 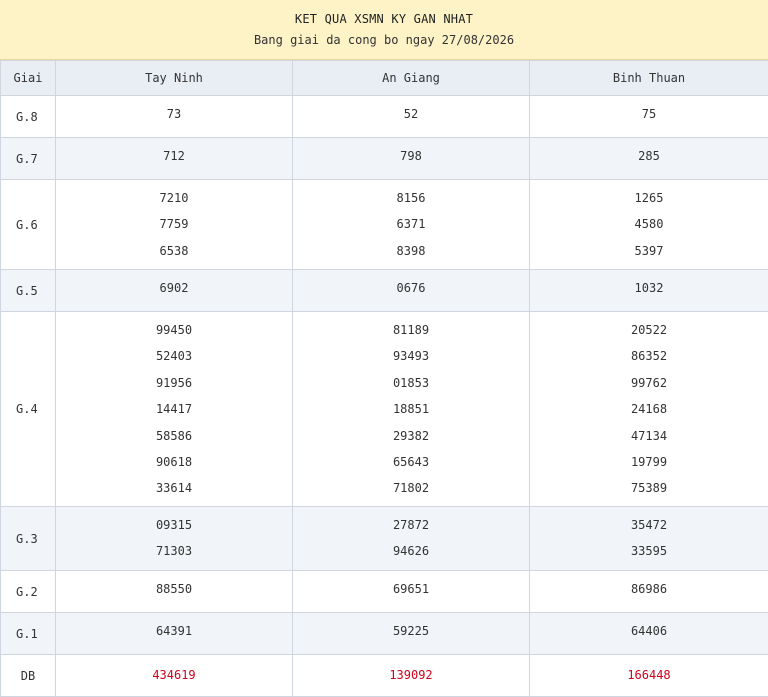 I want to click on result-cell: 434619, so click(x=174, y=676).